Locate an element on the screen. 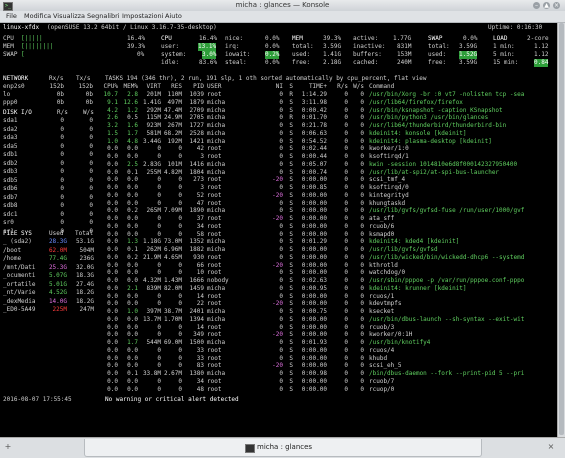 The width and height of the screenshot is (565, 458). swap-bar-label: SWAP is located at coordinates (10, 54).